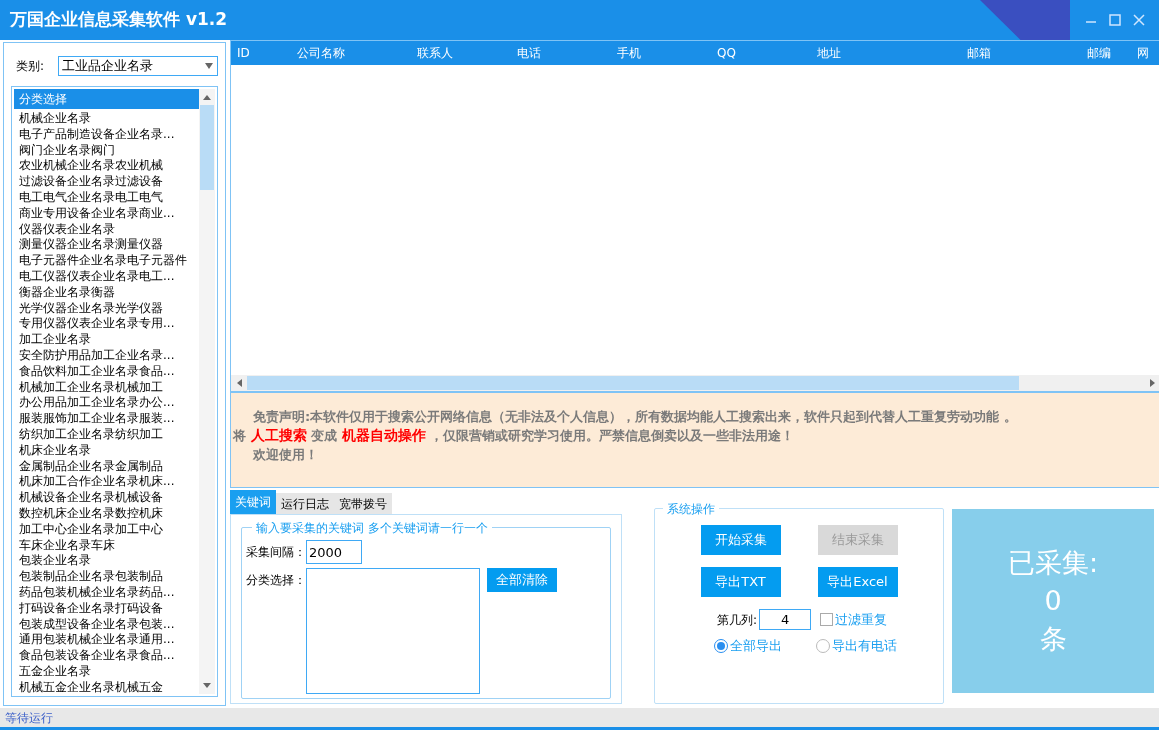  I want to click on category-select-label: 分类选择：, so click(276, 580).